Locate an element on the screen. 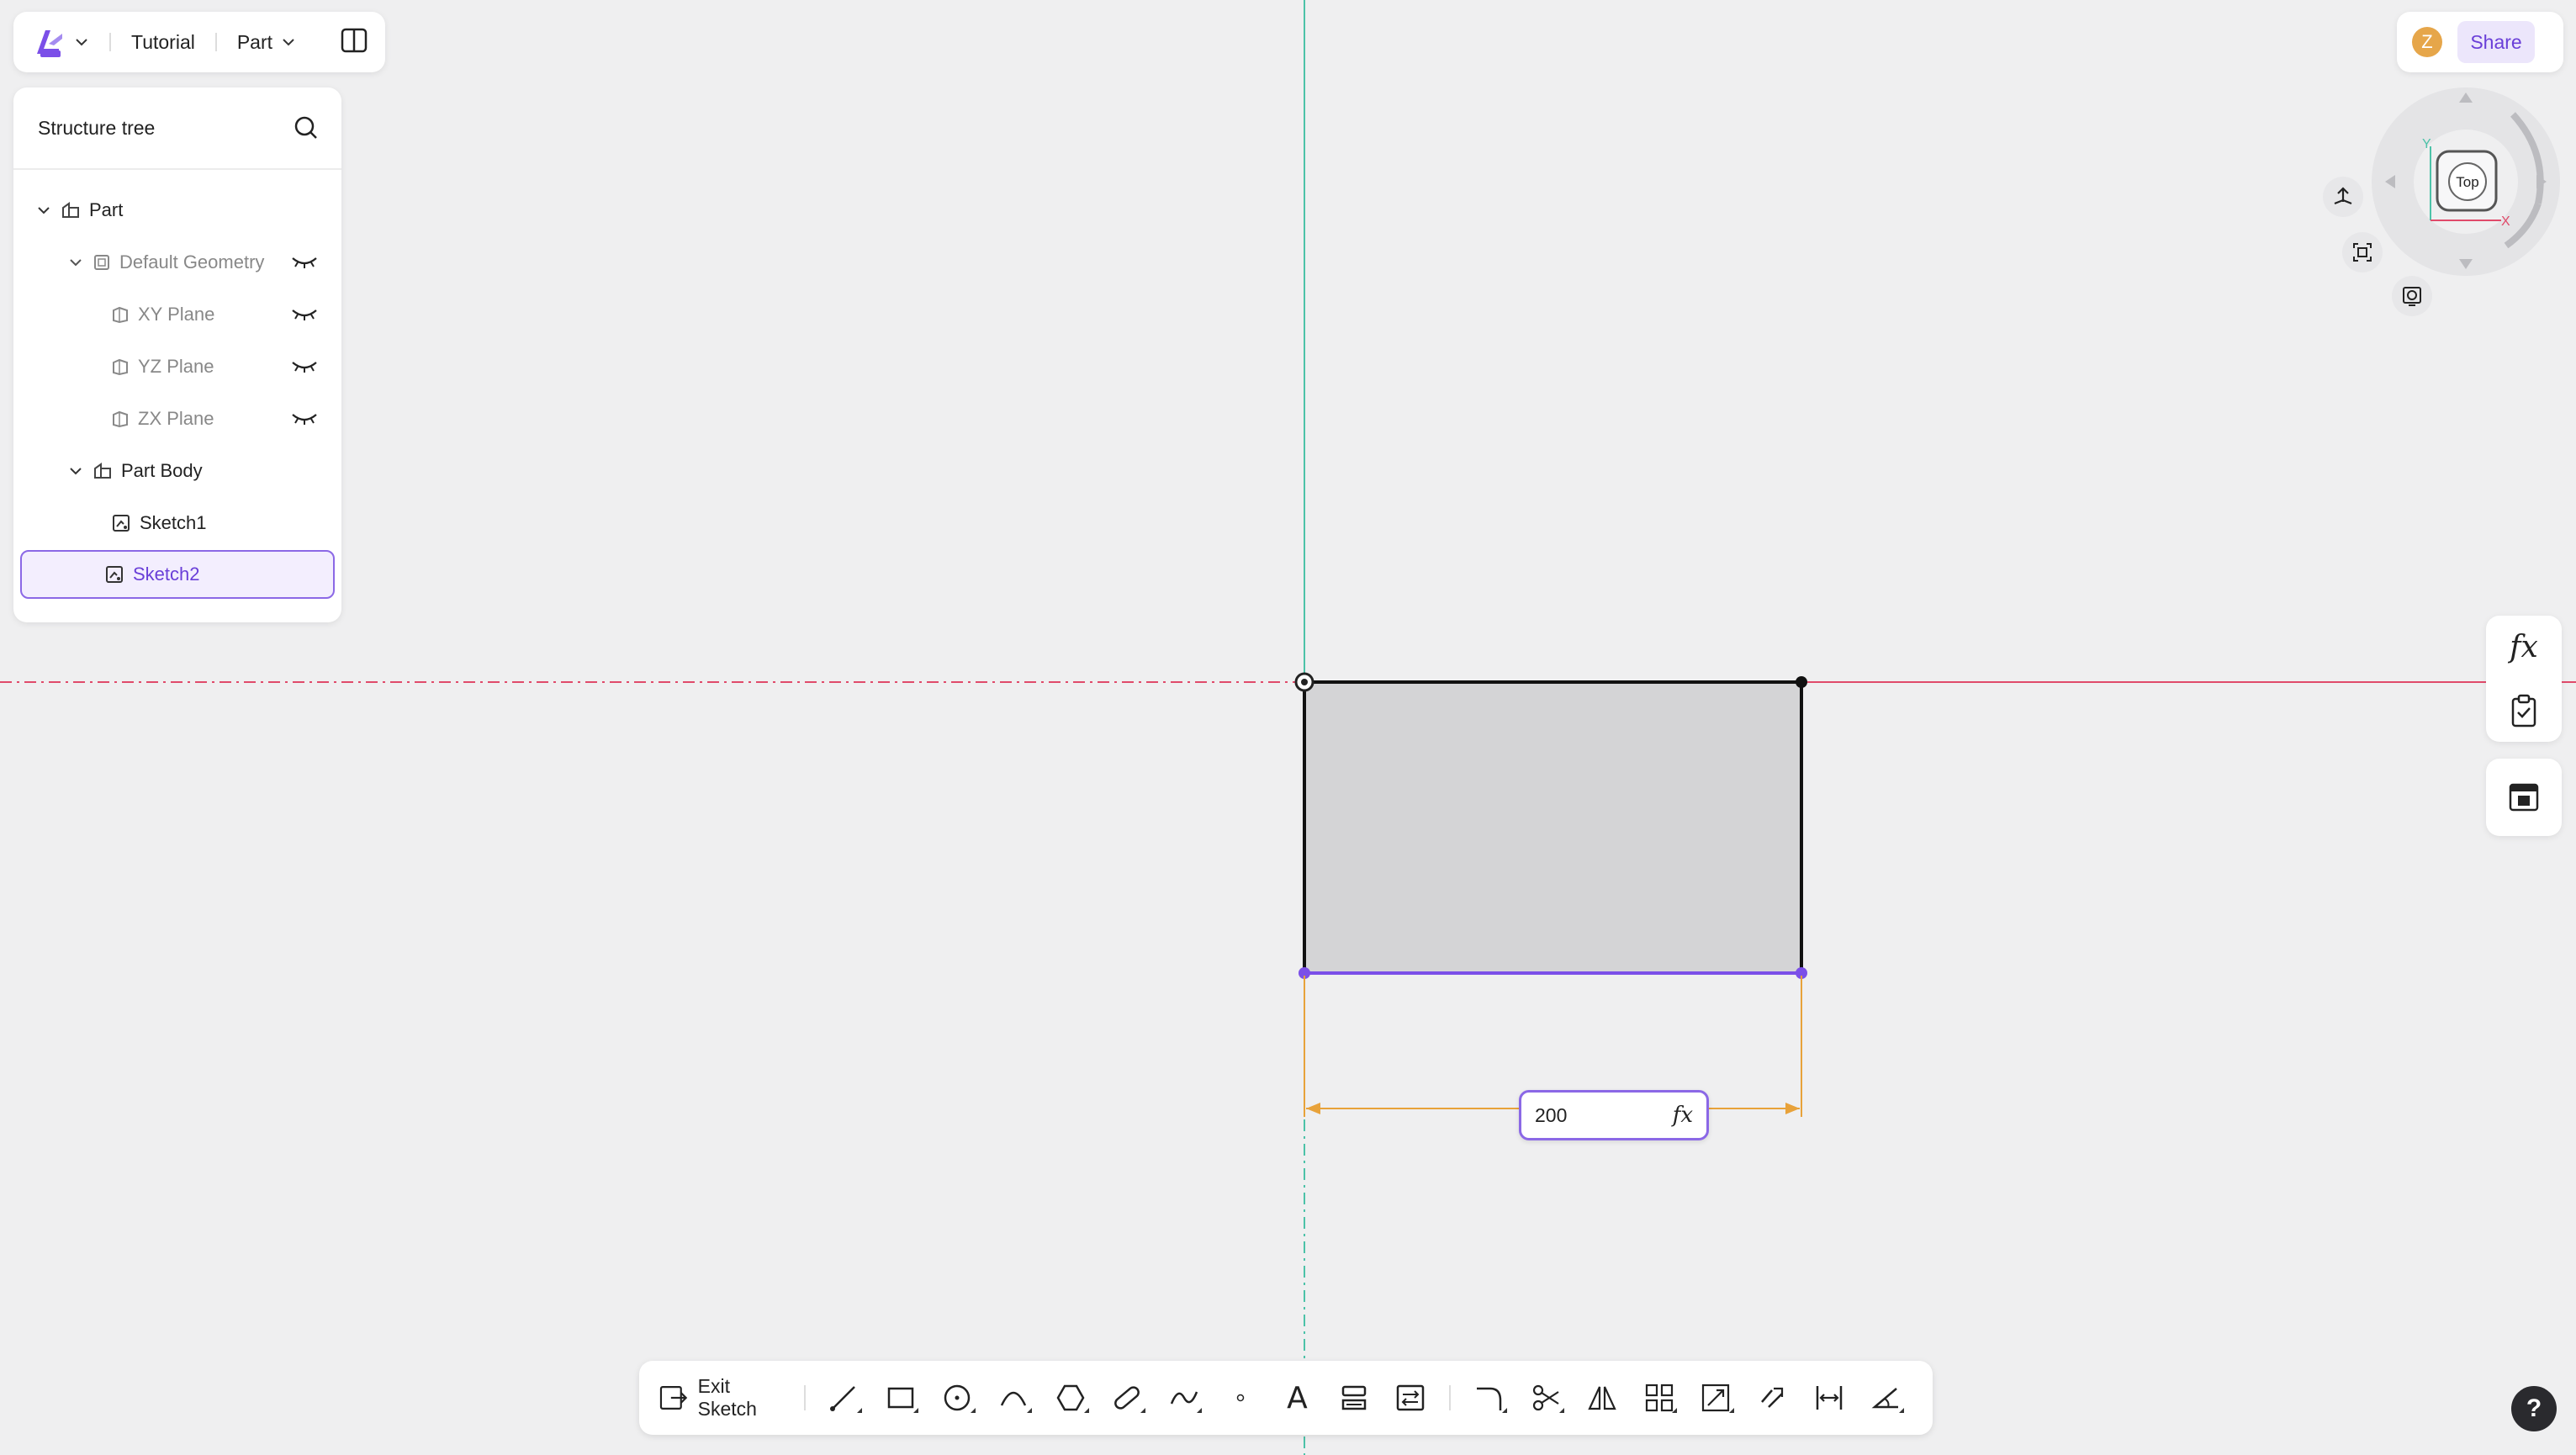 The image size is (2576, 1455). tree-item-sketch1: Sketch1 is located at coordinates (177, 523).